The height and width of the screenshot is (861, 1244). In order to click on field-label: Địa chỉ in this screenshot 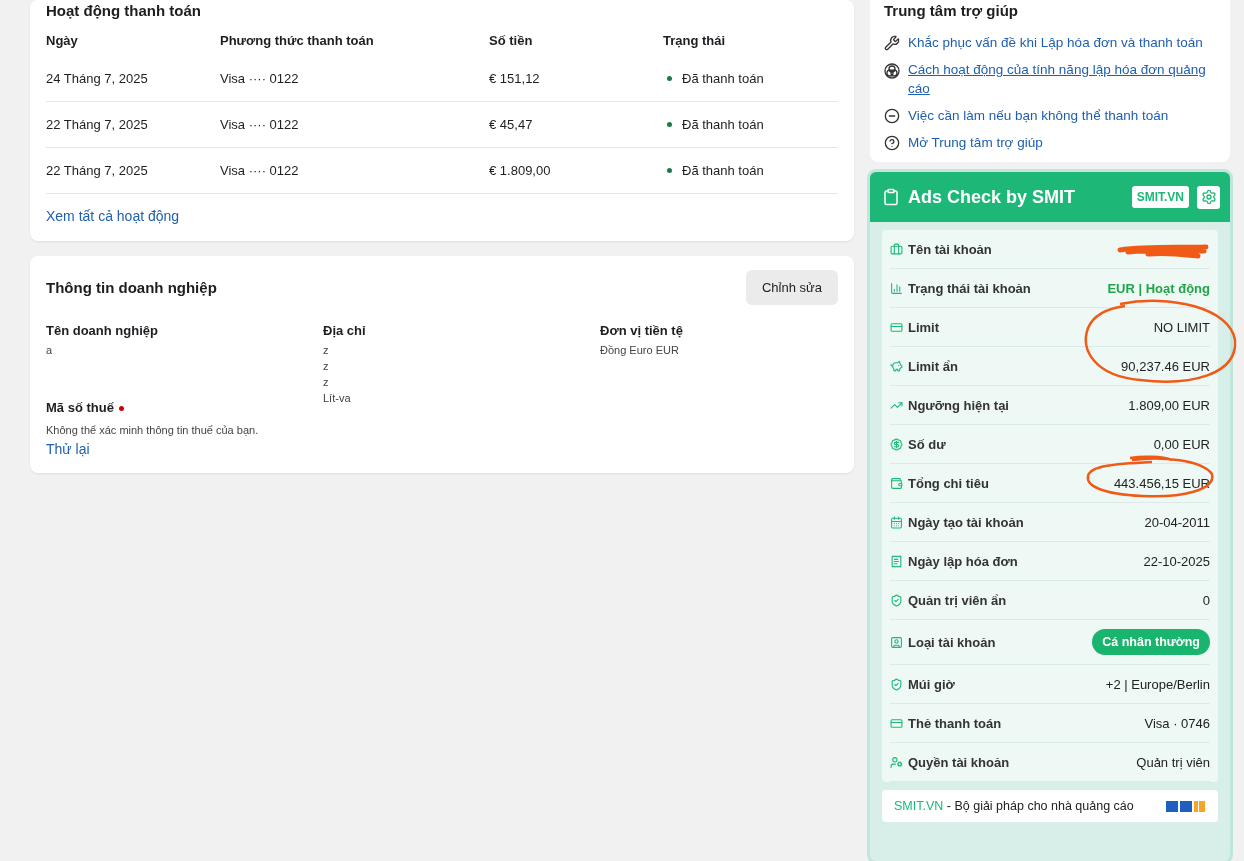, I will do `click(345, 330)`.